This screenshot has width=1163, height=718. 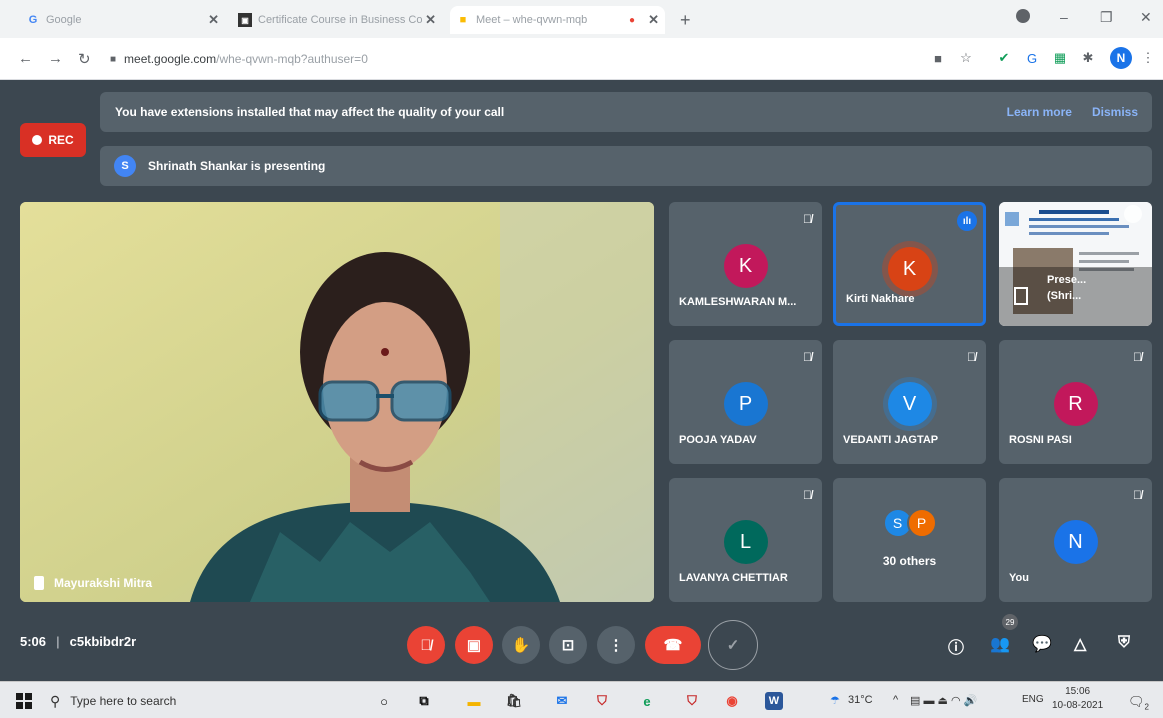 I want to click on leave-call-button: ☎, so click(x=673, y=645).